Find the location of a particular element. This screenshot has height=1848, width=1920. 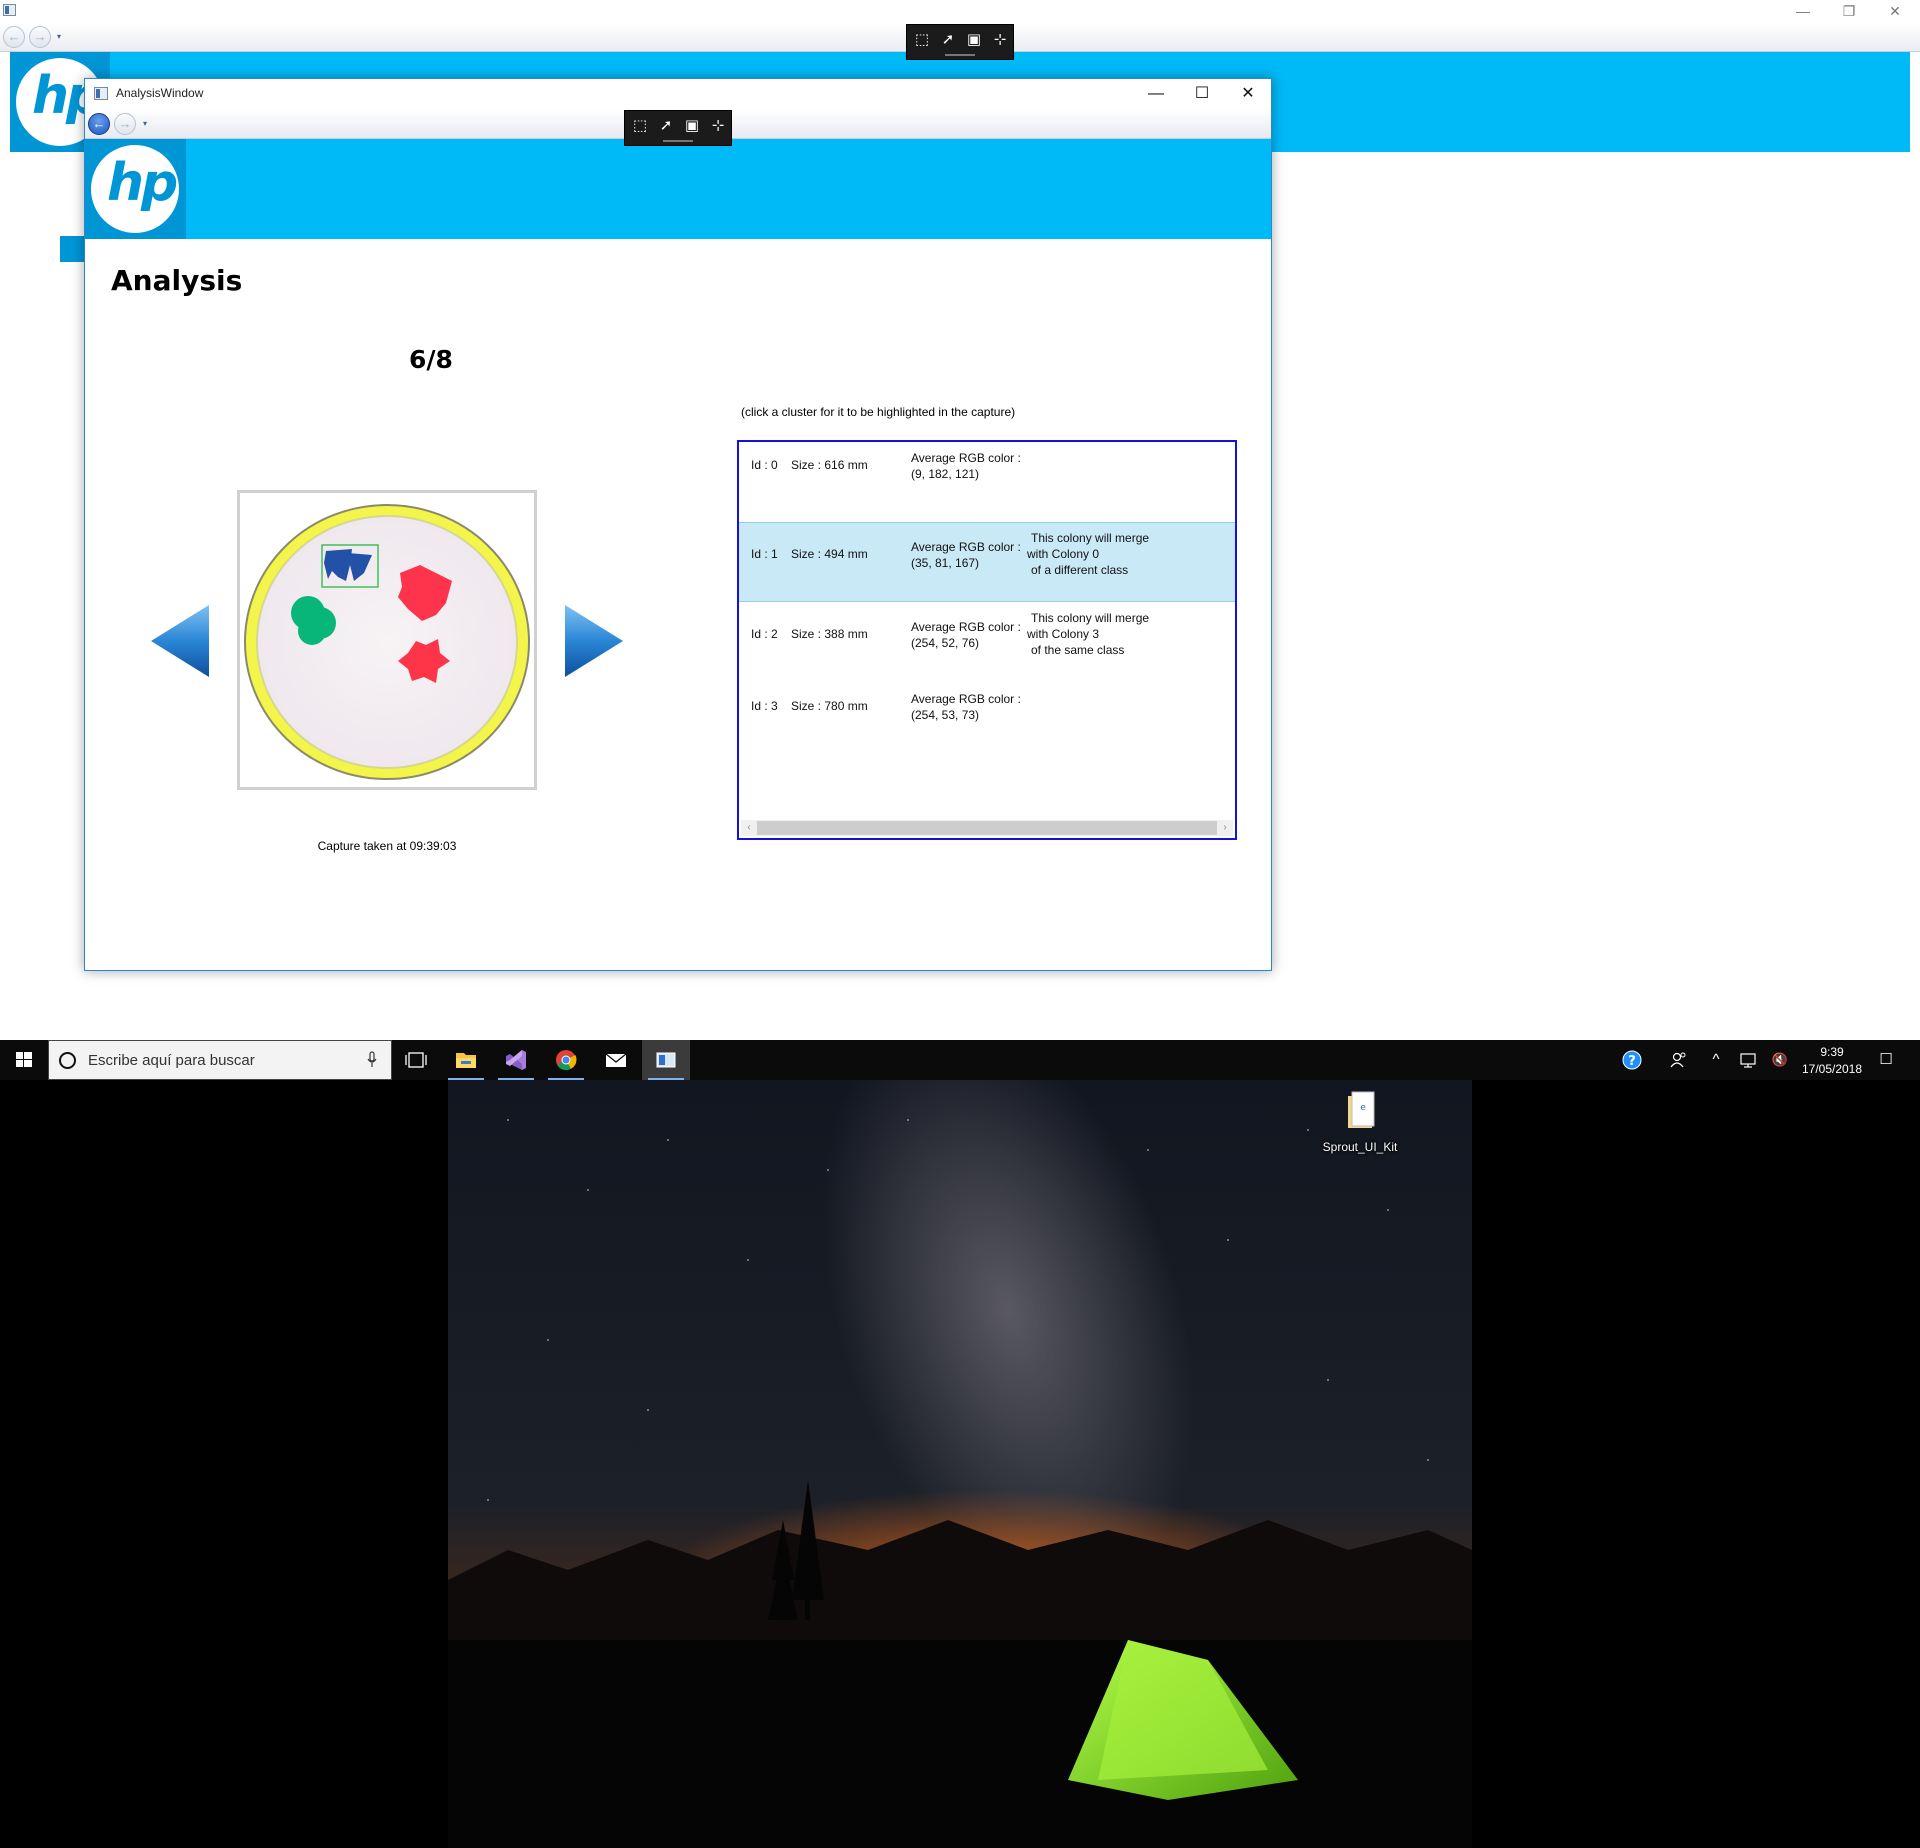

rgb-value: (35, 81, 167) is located at coordinates (945, 563).